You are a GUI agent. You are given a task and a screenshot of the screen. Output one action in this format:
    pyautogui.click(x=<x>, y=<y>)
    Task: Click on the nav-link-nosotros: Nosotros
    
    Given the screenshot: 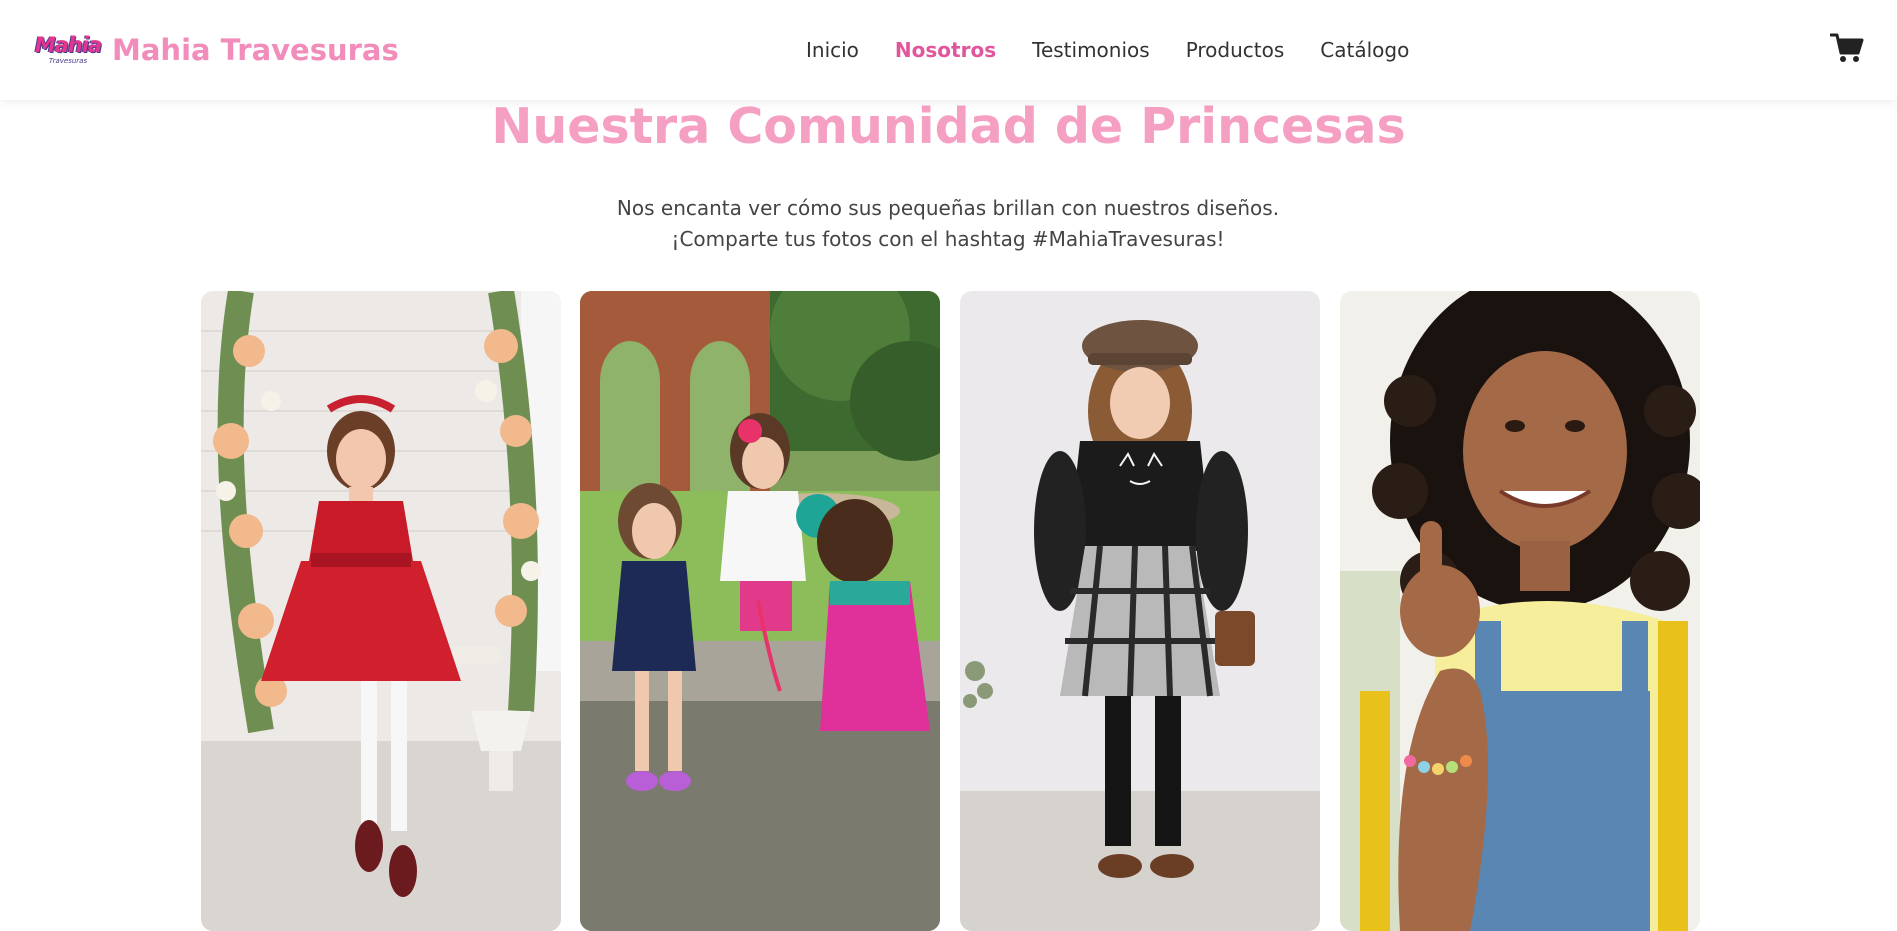 What is the action you would take?
    pyautogui.click(x=945, y=50)
    